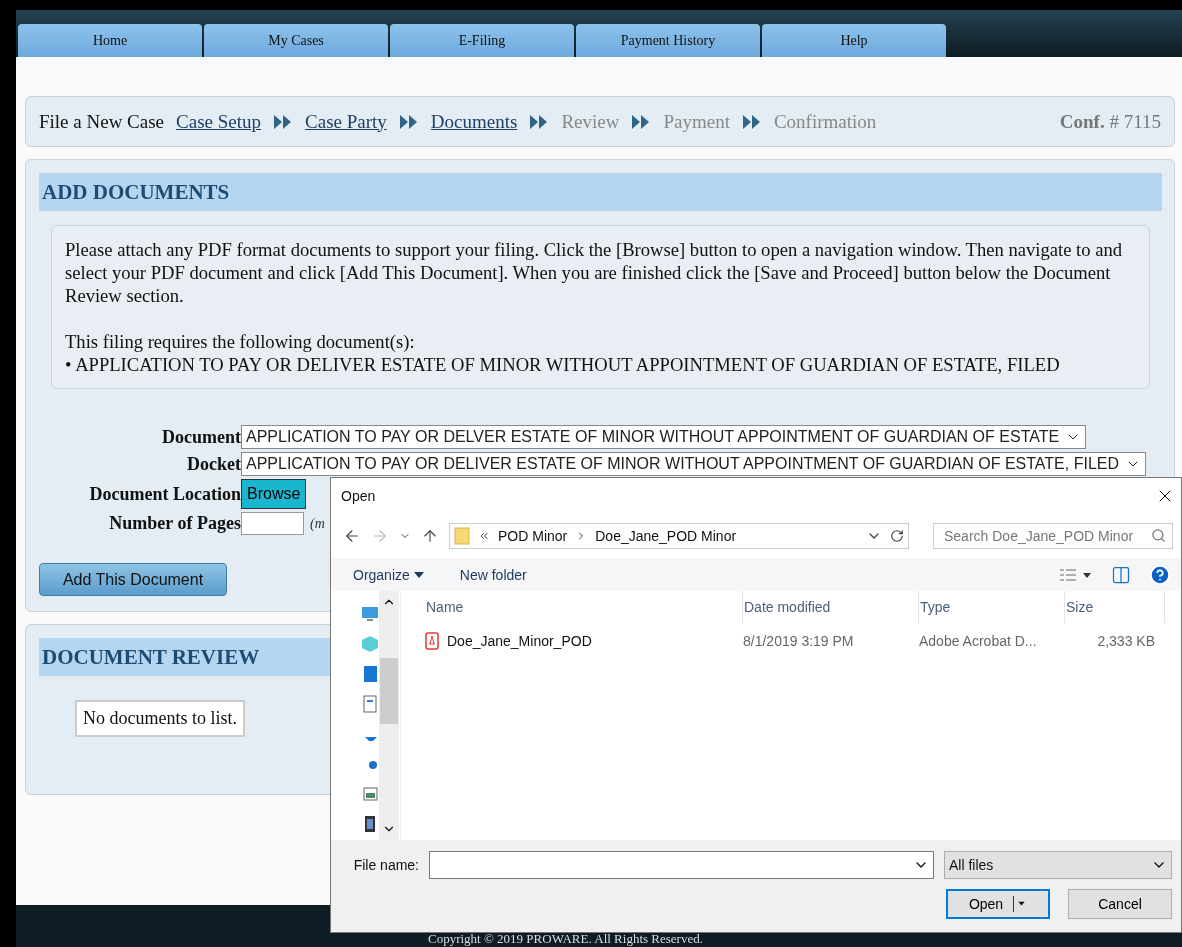 The height and width of the screenshot is (947, 1182). I want to click on scrollbar, so click(389, 715).